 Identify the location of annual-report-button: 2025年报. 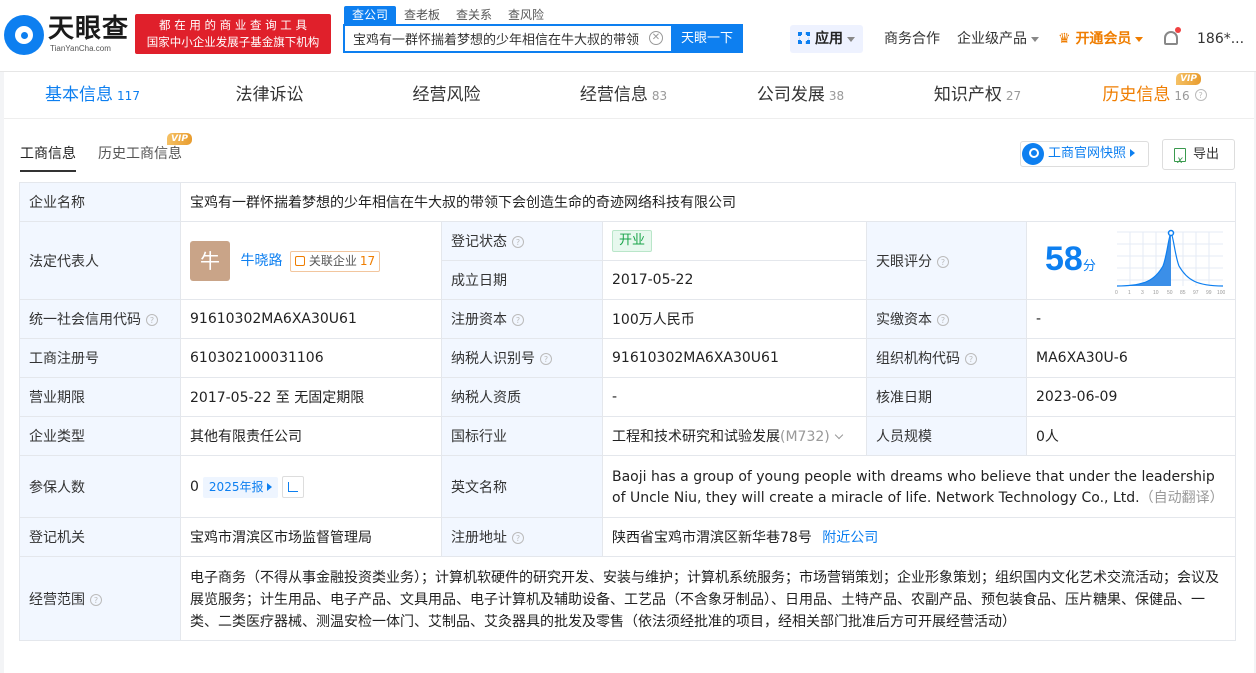
(240, 487).